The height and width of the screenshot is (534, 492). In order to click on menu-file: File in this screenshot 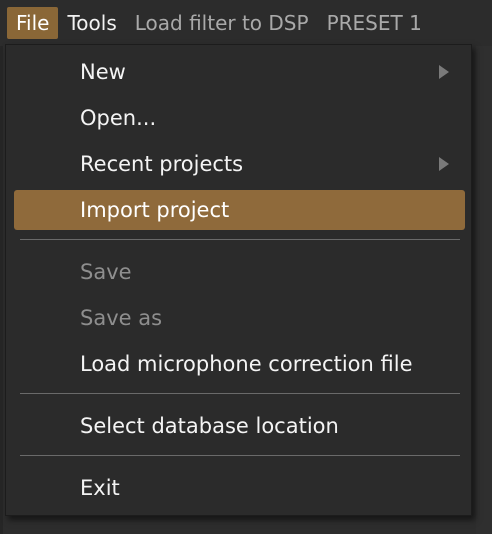, I will do `click(33, 23)`.